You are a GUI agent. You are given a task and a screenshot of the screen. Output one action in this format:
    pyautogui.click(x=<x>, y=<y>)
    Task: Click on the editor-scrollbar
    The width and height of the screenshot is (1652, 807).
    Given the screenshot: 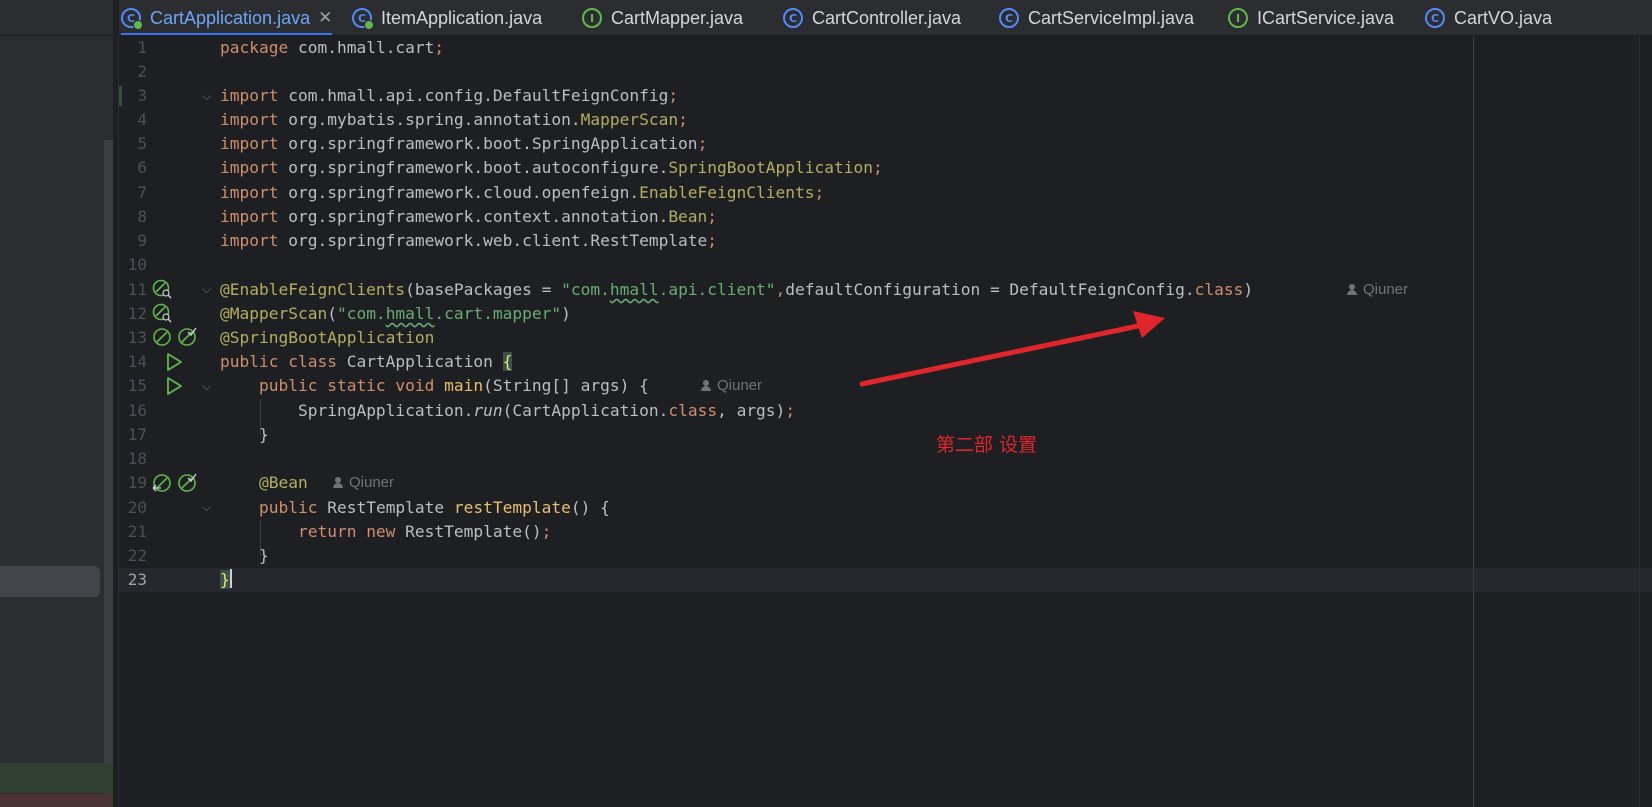 What is the action you would take?
    pyautogui.click(x=1639, y=421)
    